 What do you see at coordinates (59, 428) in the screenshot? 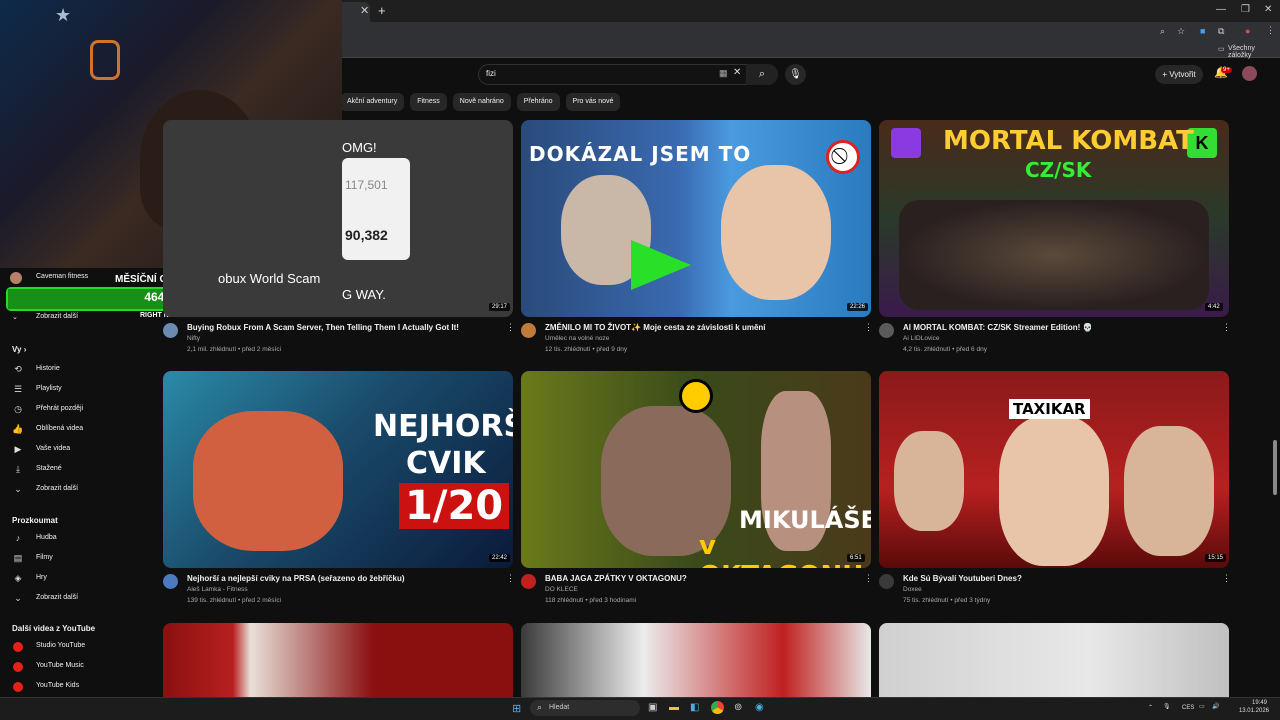
I see `sidebar-item: Oblíbená videa` at bounding box center [59, 428].